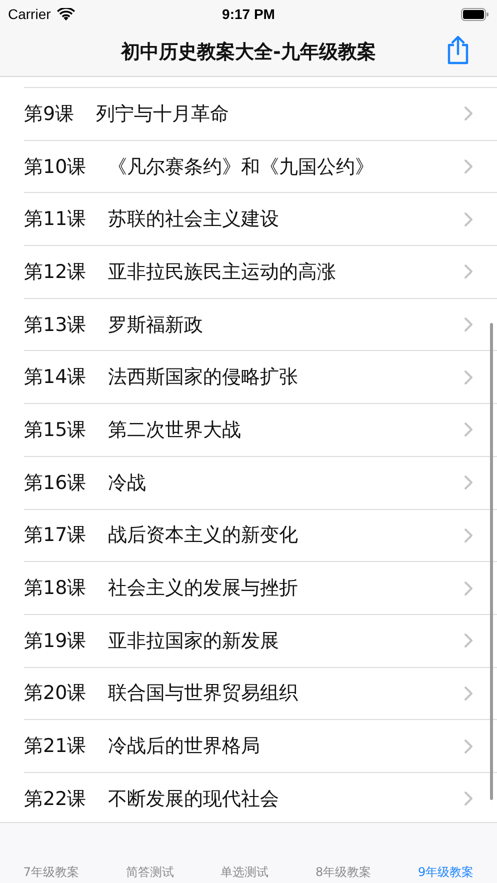  I want to click on battery-icon, so click(475, 14).